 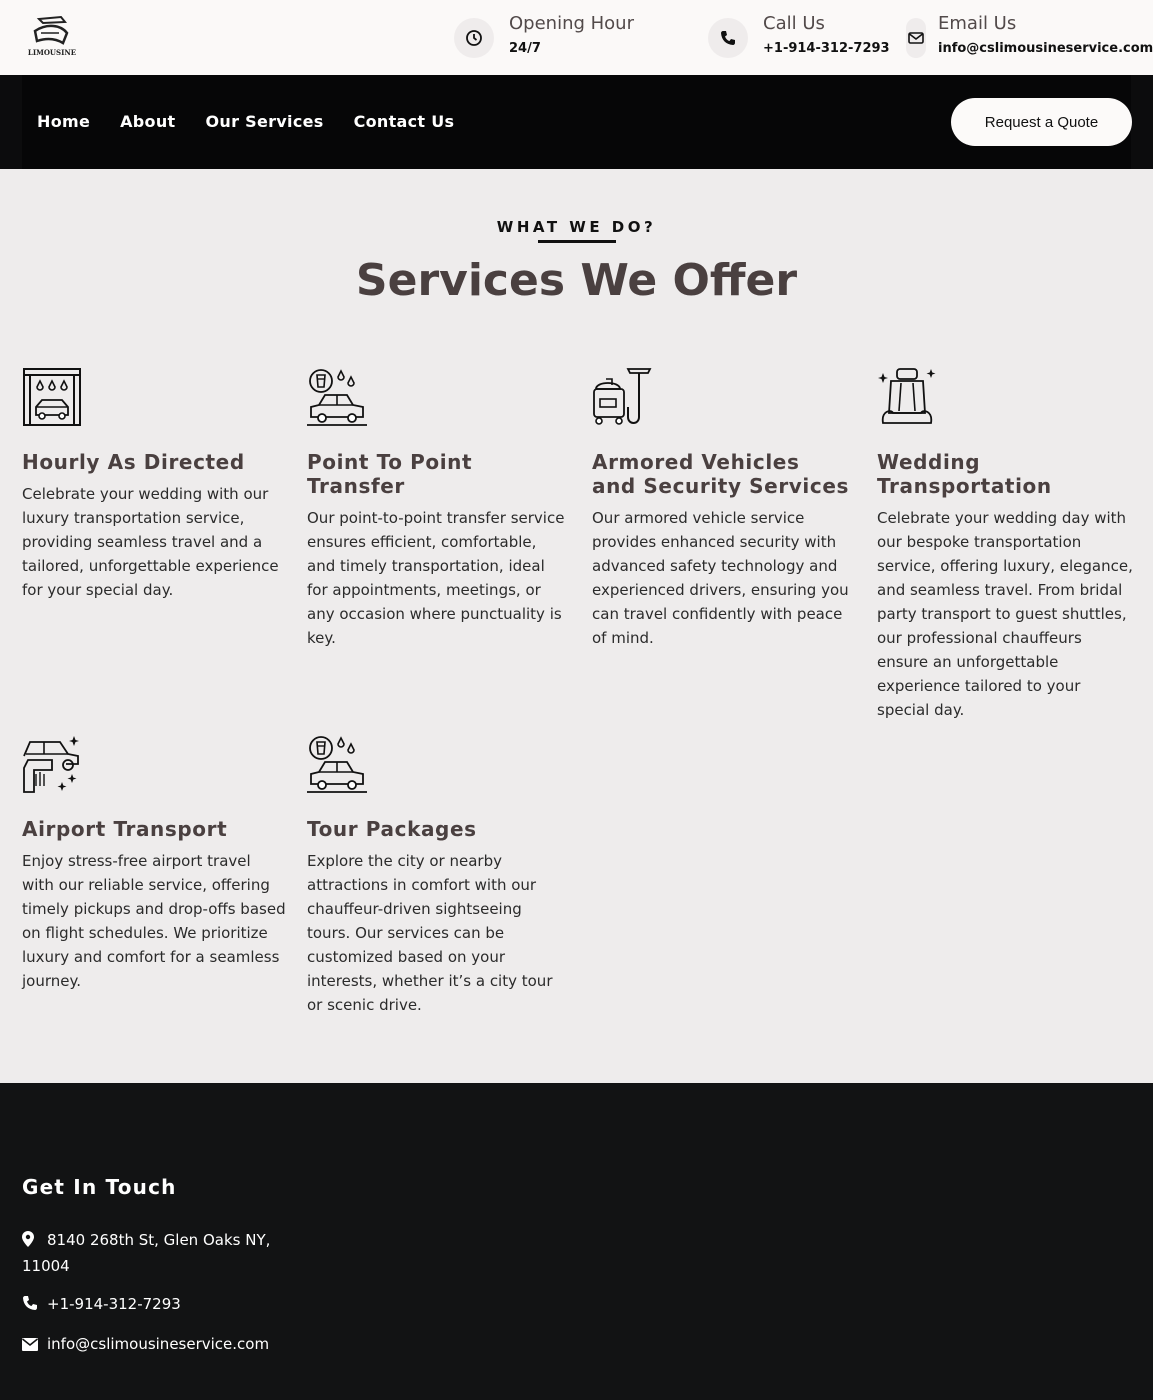 What do you see at coordinates (146, 1253) in the screenshot?
I see `footer-address-text: 8140 268th St, Glen Oaks NY, 11004` at bounding box center [146, 1253].